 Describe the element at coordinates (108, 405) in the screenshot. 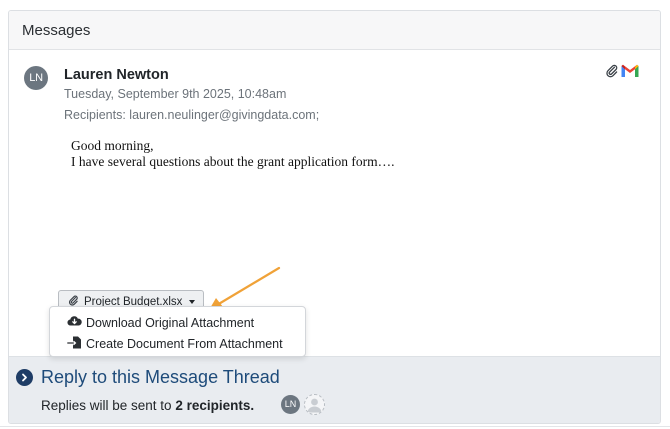

I see `reply-sub-prefix: Replies will be sent to` at that location.